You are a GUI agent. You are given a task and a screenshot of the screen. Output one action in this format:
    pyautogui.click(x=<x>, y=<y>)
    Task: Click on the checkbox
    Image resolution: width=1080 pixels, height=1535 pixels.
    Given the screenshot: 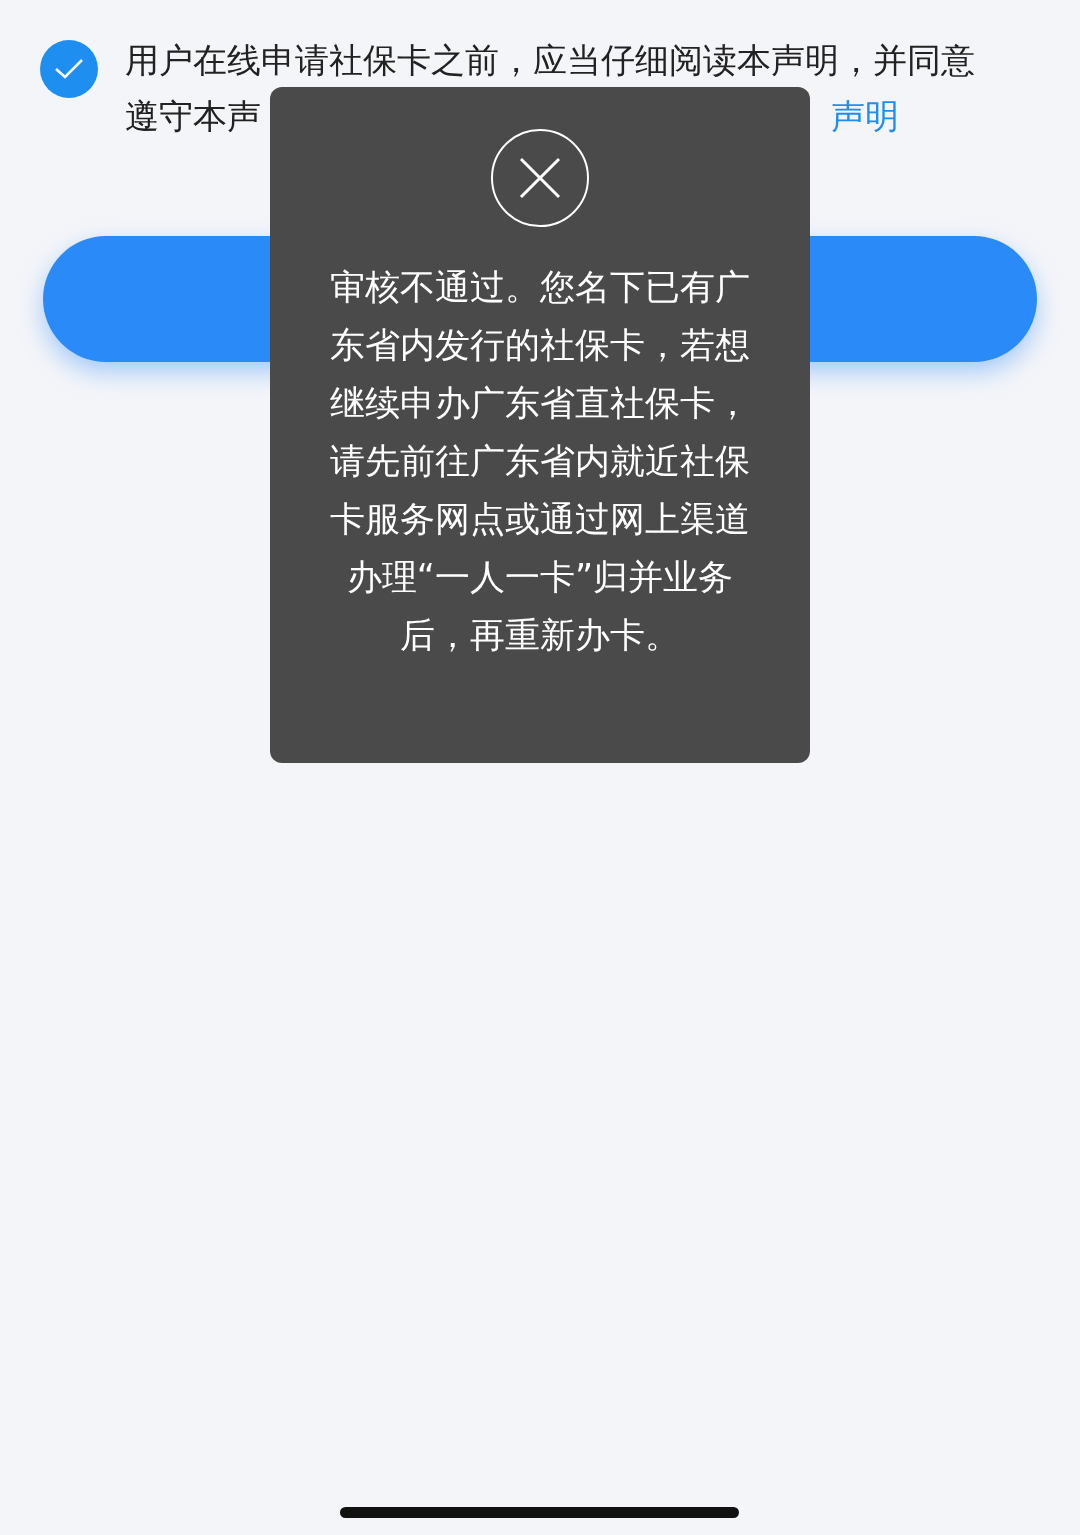 What is the action you would take?
    pyautogui.click(x=69, y=69)
    